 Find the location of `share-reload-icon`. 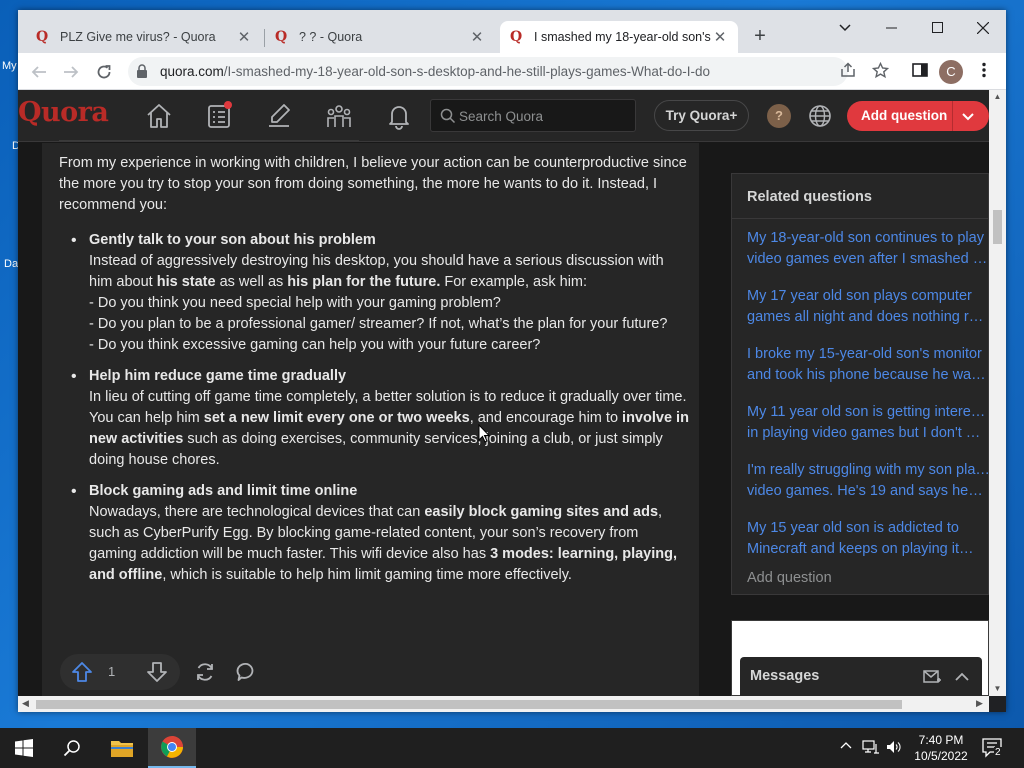

share-reload-icon is located at coordinates (205, 672).